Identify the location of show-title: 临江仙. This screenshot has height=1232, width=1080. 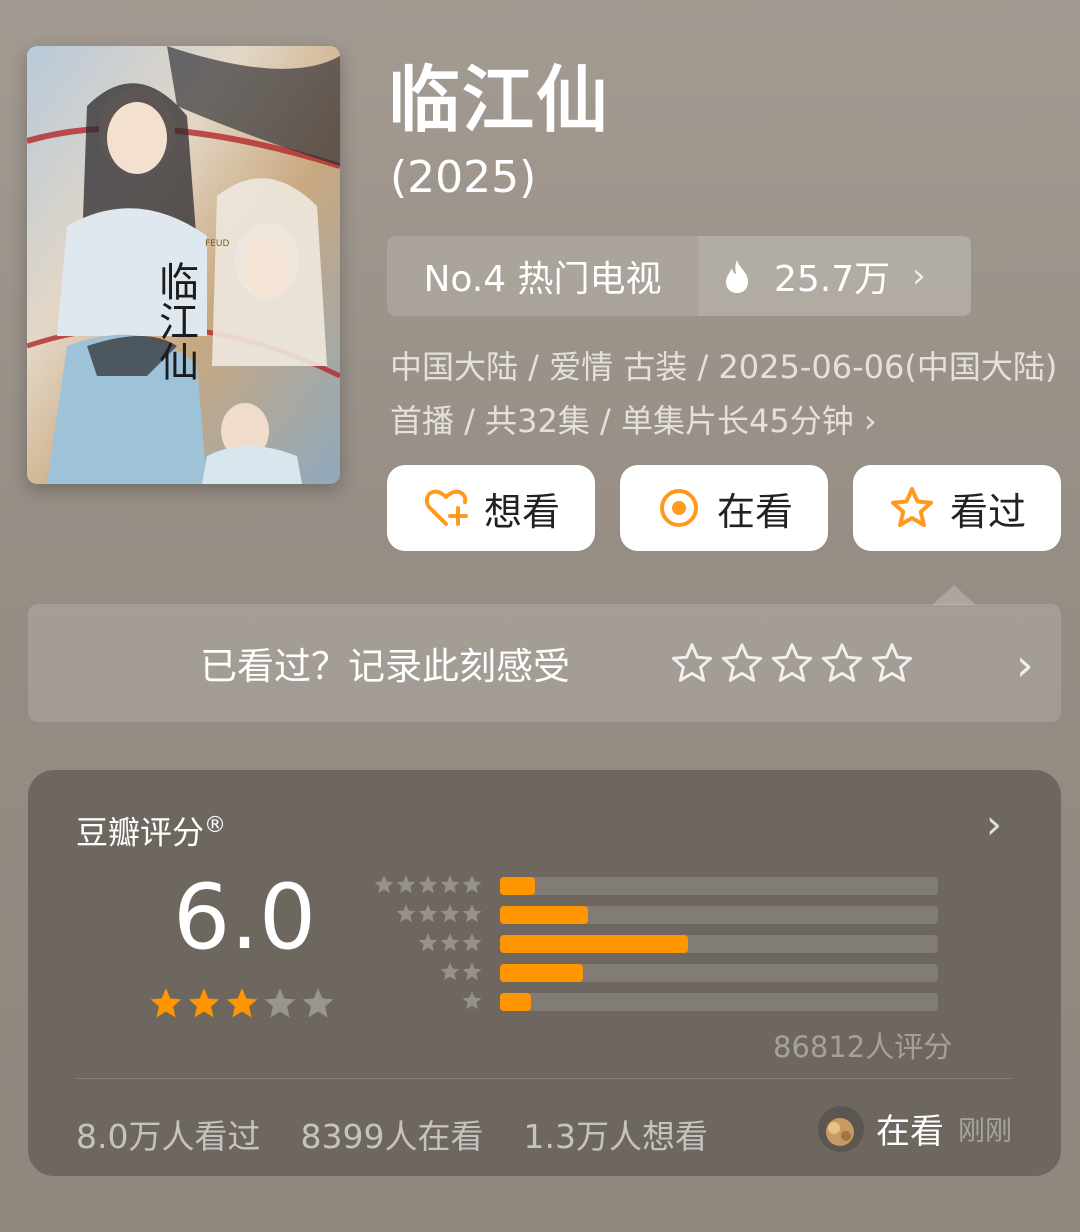
(499, 100).